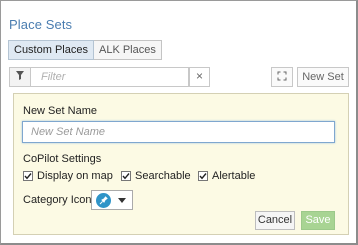 Image resolution: width=358 pixels, height=245 pixels. What do you see at coordinates (127, 50) in the screenshot?
I see `tab-alk-places: ALK Places` at bounding box center [127, 50].